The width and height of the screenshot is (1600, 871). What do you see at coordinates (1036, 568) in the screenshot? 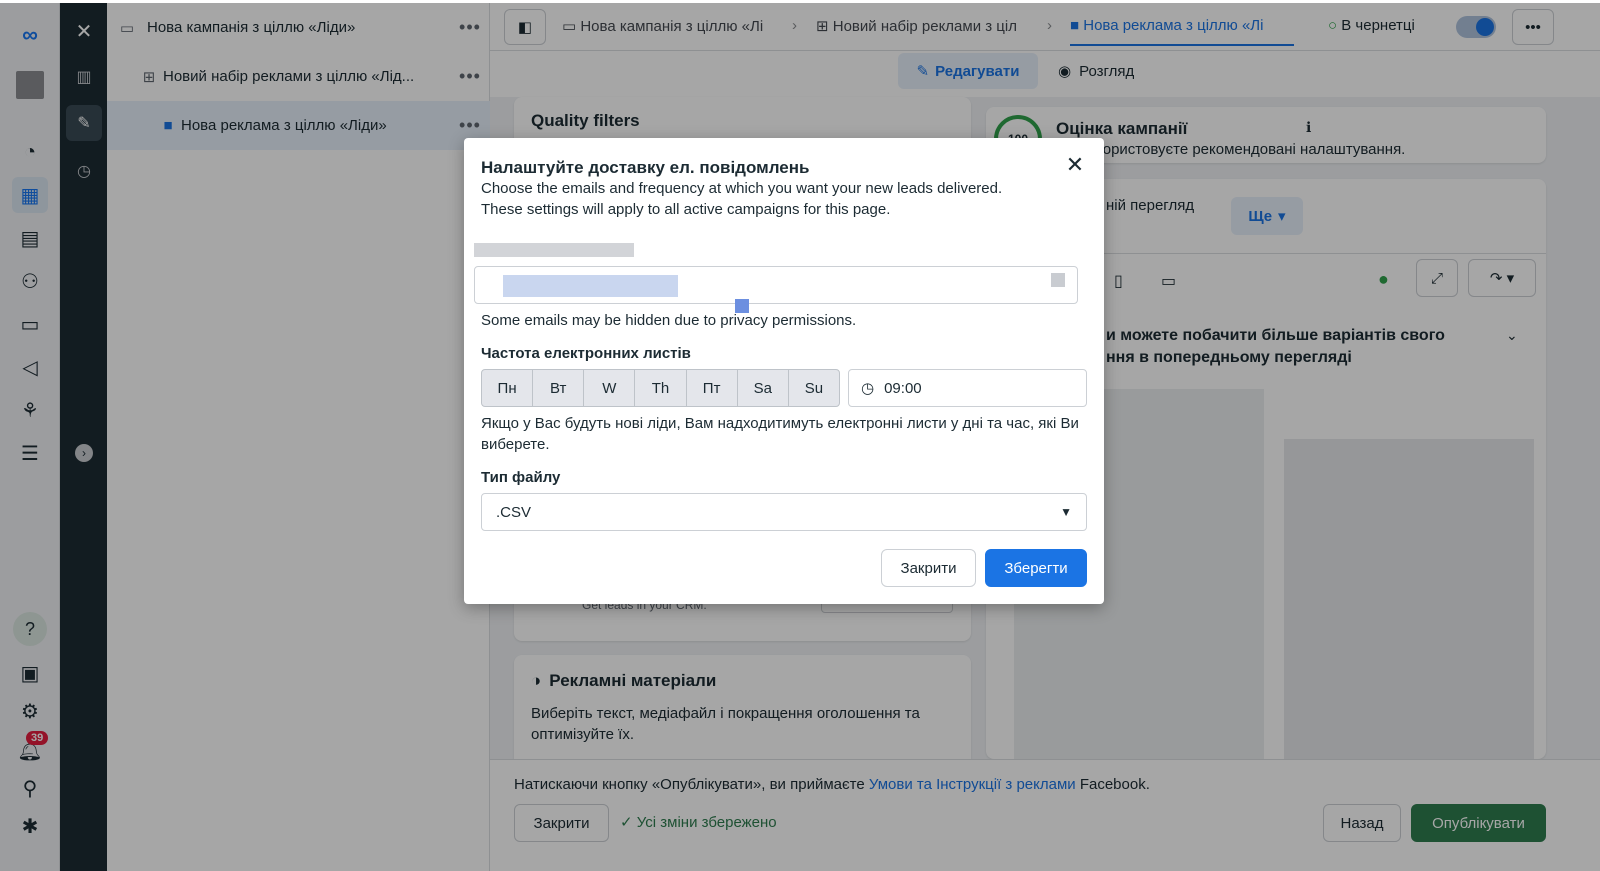
I see `dialog-save-button: Зберегти` at bounding box center [1036, 568].